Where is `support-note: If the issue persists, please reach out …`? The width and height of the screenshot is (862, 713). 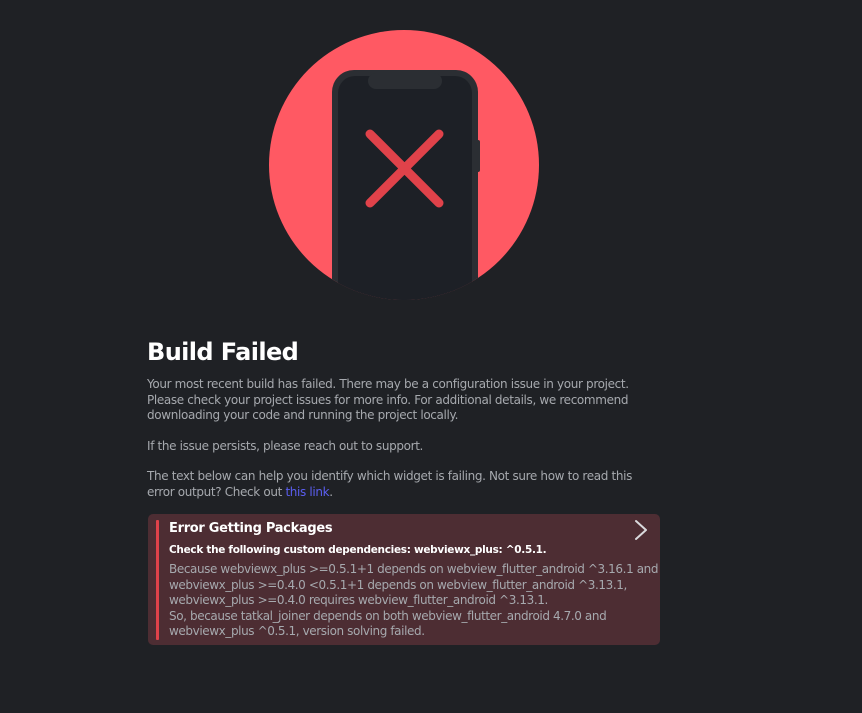
support-note: If the issue persists, please reach out … is located at coordinates (285, 445).